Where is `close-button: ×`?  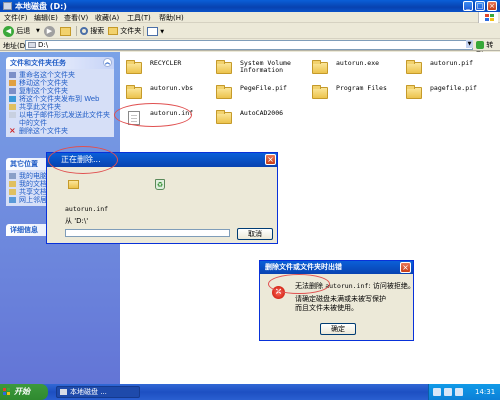 close-button: × is located at coordinates (492, 6).